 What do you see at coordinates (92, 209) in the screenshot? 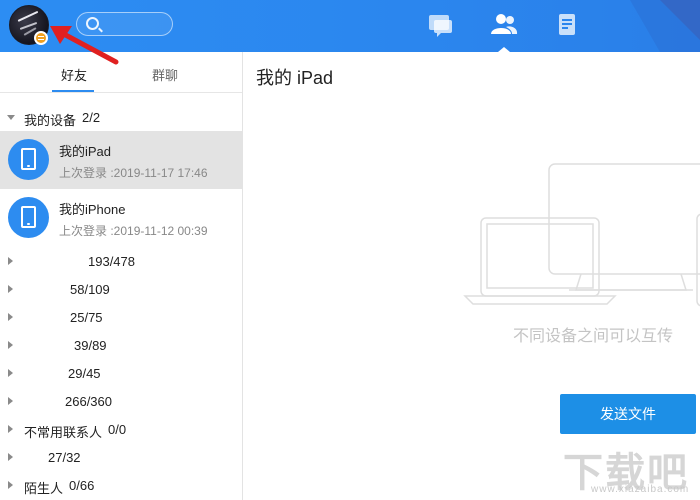
I see `device-name: 我的iPhone` at bounding box center [92, 209].